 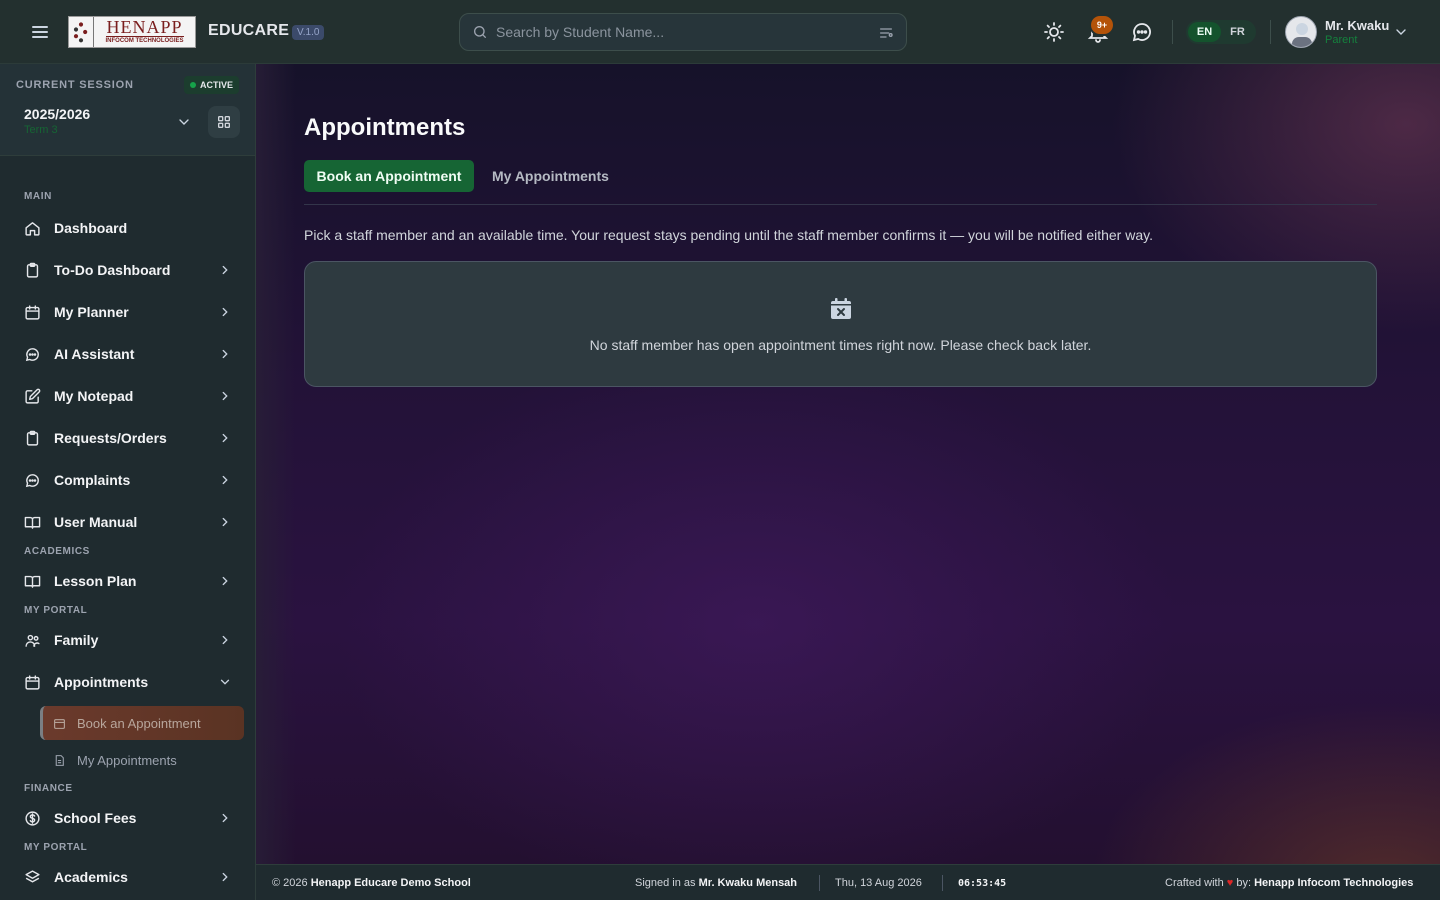 I want to click on sidebar-item-dashboard: Dashboard, so click(x=128, y=228).